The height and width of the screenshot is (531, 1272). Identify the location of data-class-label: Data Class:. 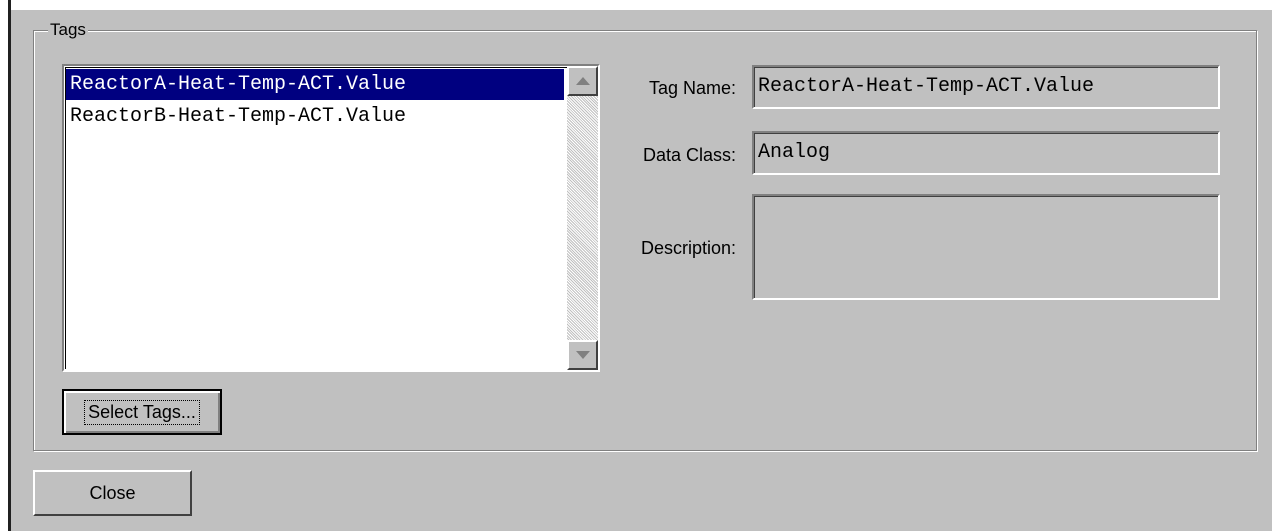
(689, 155).